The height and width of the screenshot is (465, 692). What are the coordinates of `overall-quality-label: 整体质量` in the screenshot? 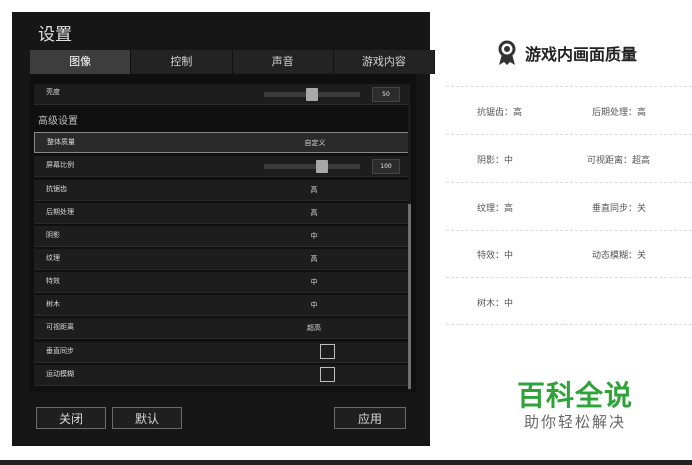 It's located at (61, 142).